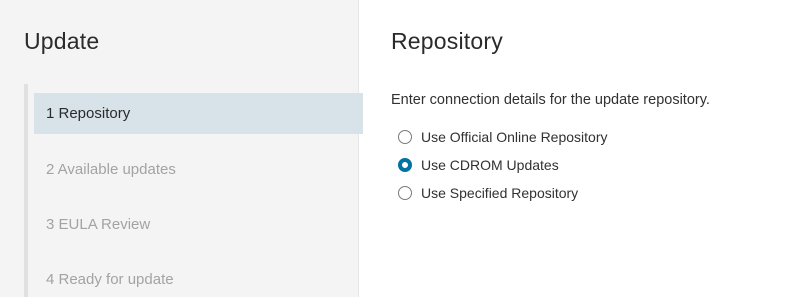 The height and width of the screenshot is (300, 788). I want to click on radio-cdrom-updates, so click(405, 165).